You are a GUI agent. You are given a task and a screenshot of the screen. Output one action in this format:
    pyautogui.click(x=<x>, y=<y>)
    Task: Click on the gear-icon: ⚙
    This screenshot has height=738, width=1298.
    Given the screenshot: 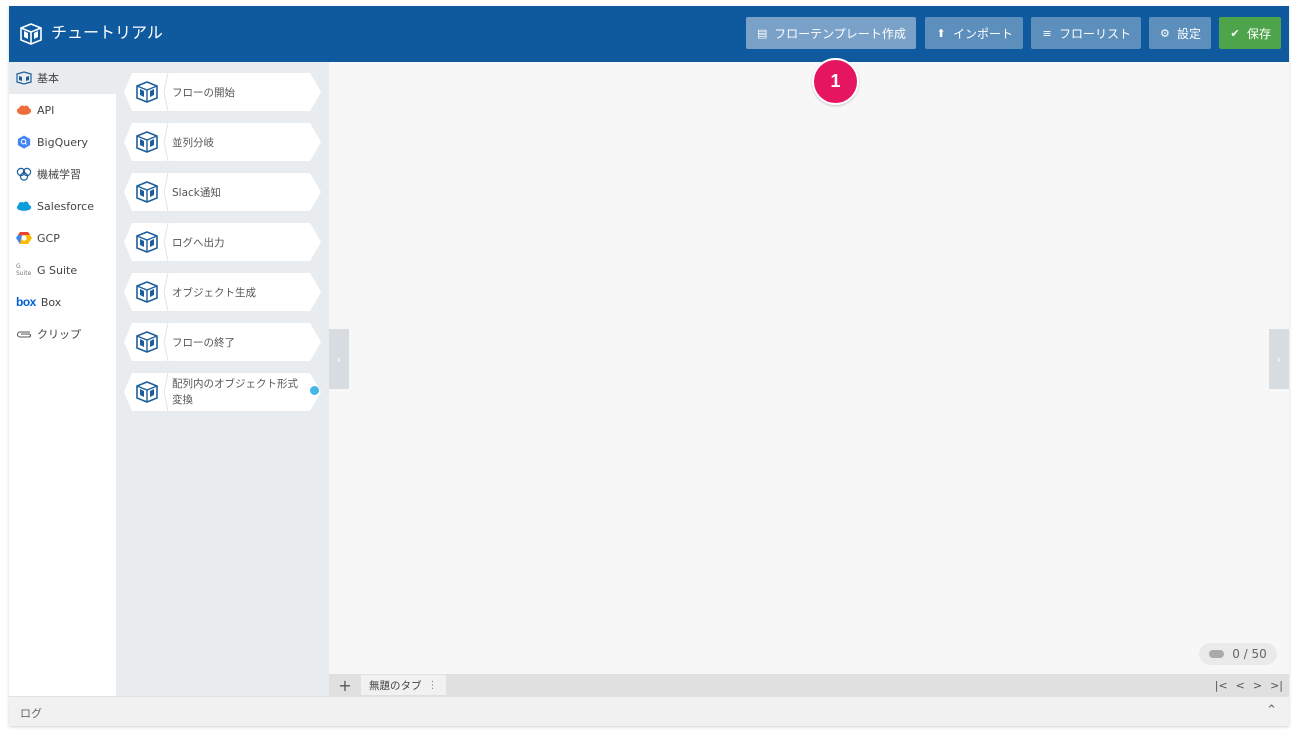 What is the action you would take?
    pyautogui.click(x=1165, y=33)
    